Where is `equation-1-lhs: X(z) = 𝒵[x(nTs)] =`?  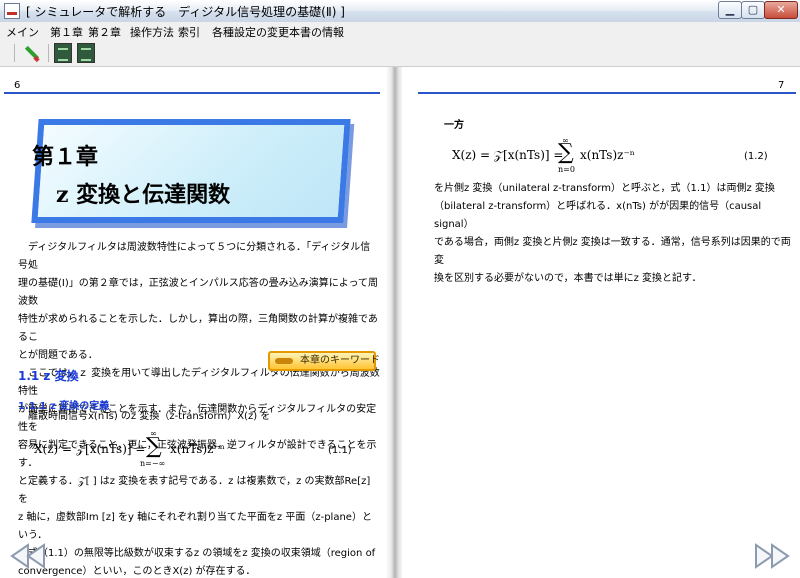
equation-1-lhs: X(z) = 𝒵[x(nTs)] = is located at coordinates (90, 449).